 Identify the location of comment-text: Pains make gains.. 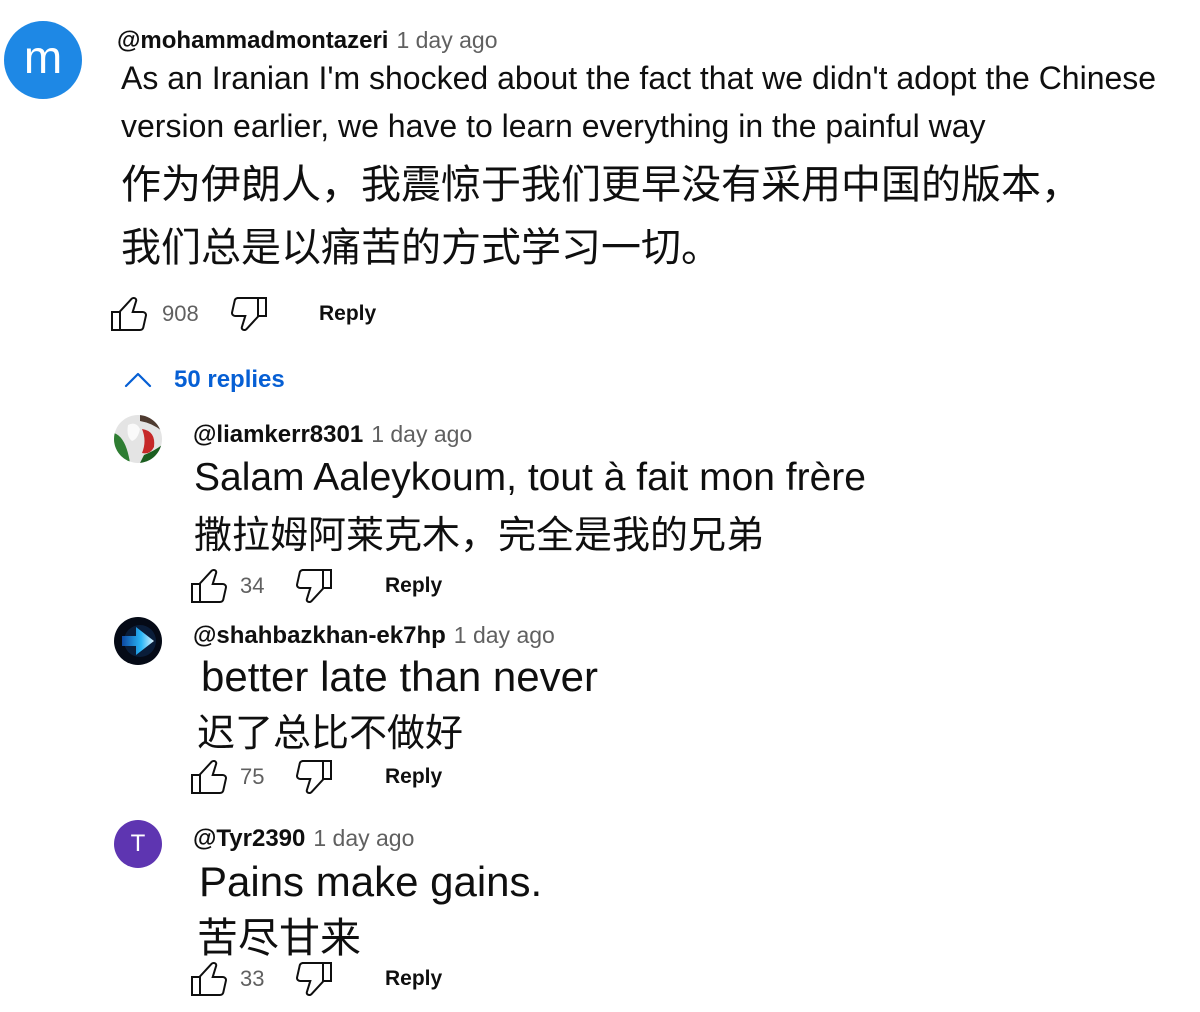
(371, 881).